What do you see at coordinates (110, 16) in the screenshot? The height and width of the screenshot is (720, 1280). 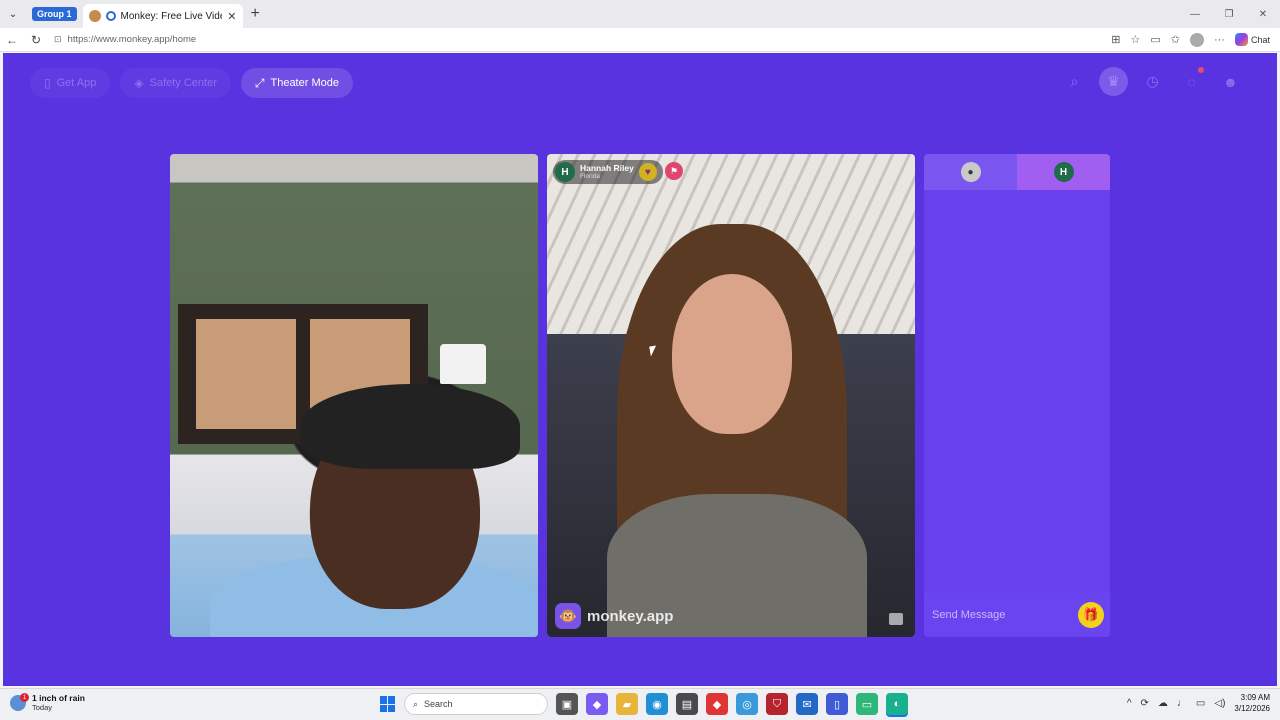 I see `recording-indicator-icon` at bounding box center [110, 16].